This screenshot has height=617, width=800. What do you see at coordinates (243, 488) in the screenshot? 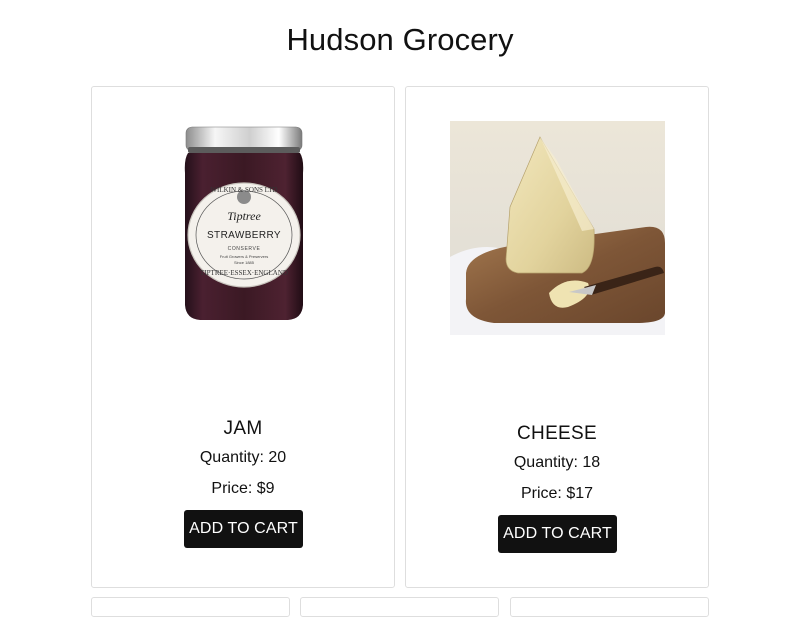
I see `product-price: Price: $9` at bounding box center [243, 488].